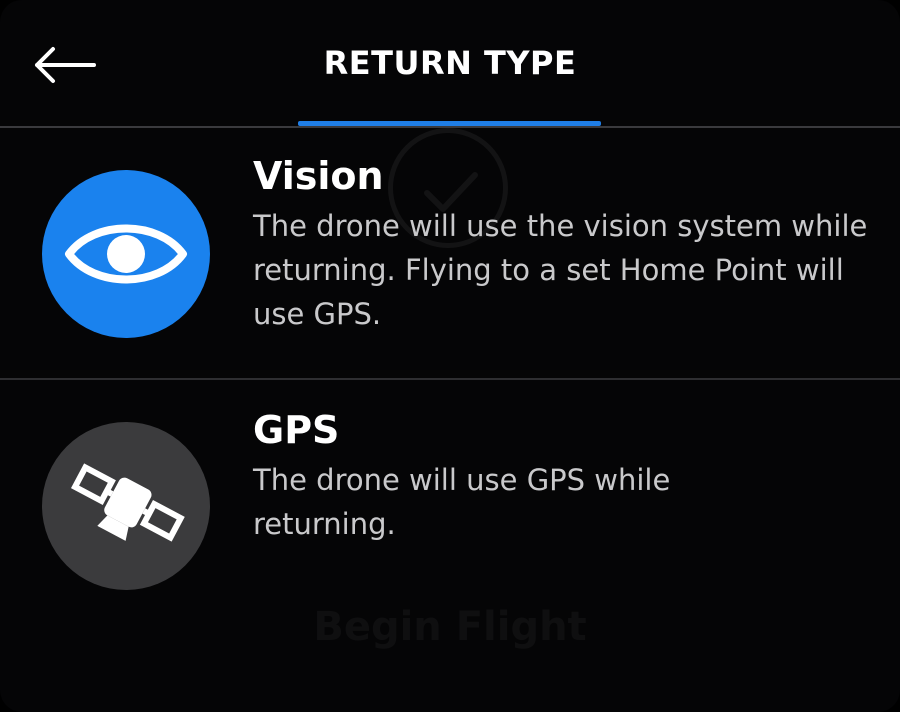  I want to click on gps-icon-circle, so click(126, 506).